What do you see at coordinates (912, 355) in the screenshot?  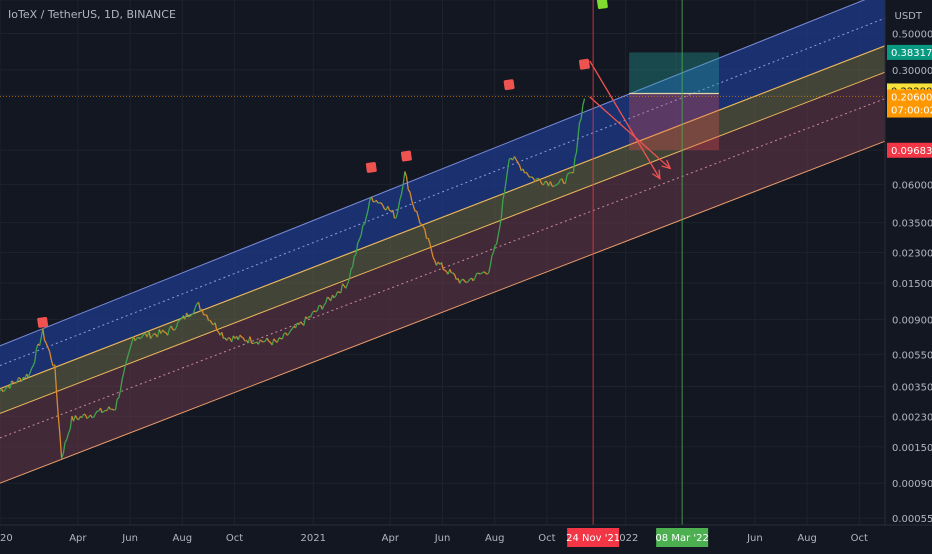 I see `y-tick-label: 0.00550` at bounding box center [912, 355].